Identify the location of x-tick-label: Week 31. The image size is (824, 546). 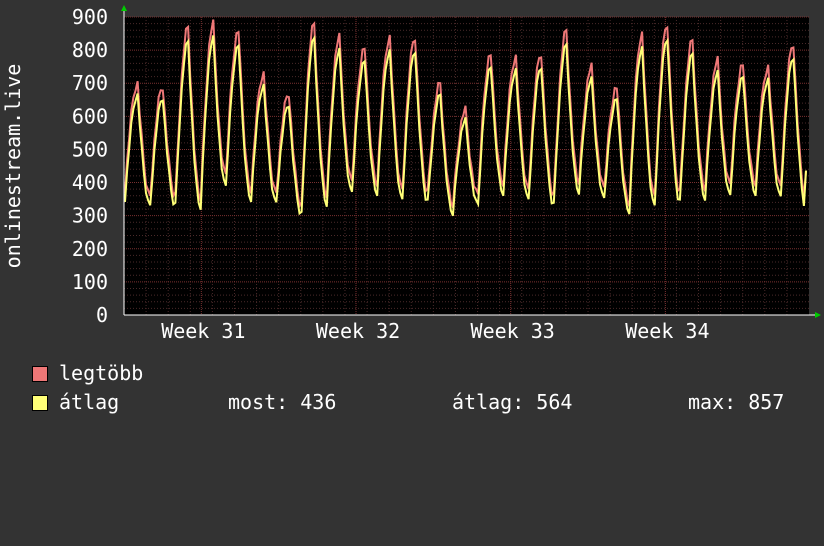
(203, 331).